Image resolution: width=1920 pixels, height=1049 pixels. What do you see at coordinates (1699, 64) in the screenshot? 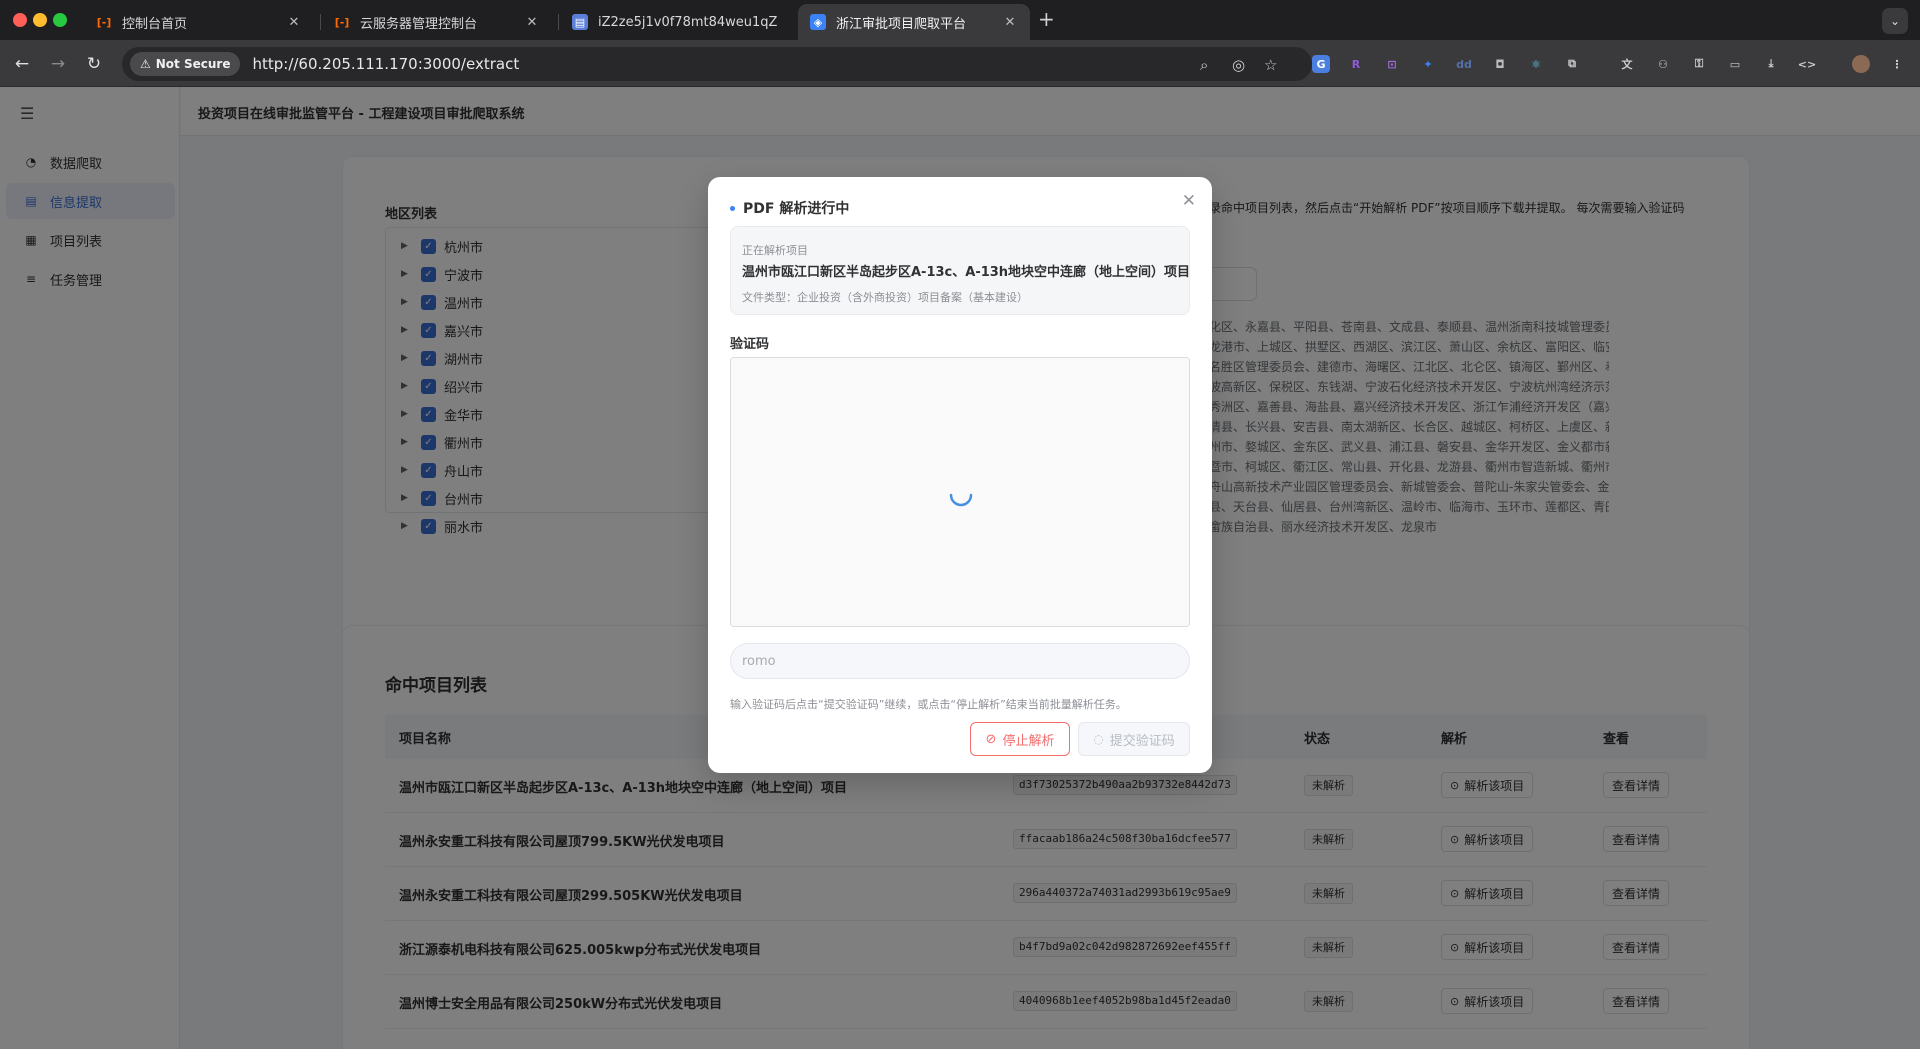
I see `password-key-icon: ⚿` at bounding box center [1699, 64].